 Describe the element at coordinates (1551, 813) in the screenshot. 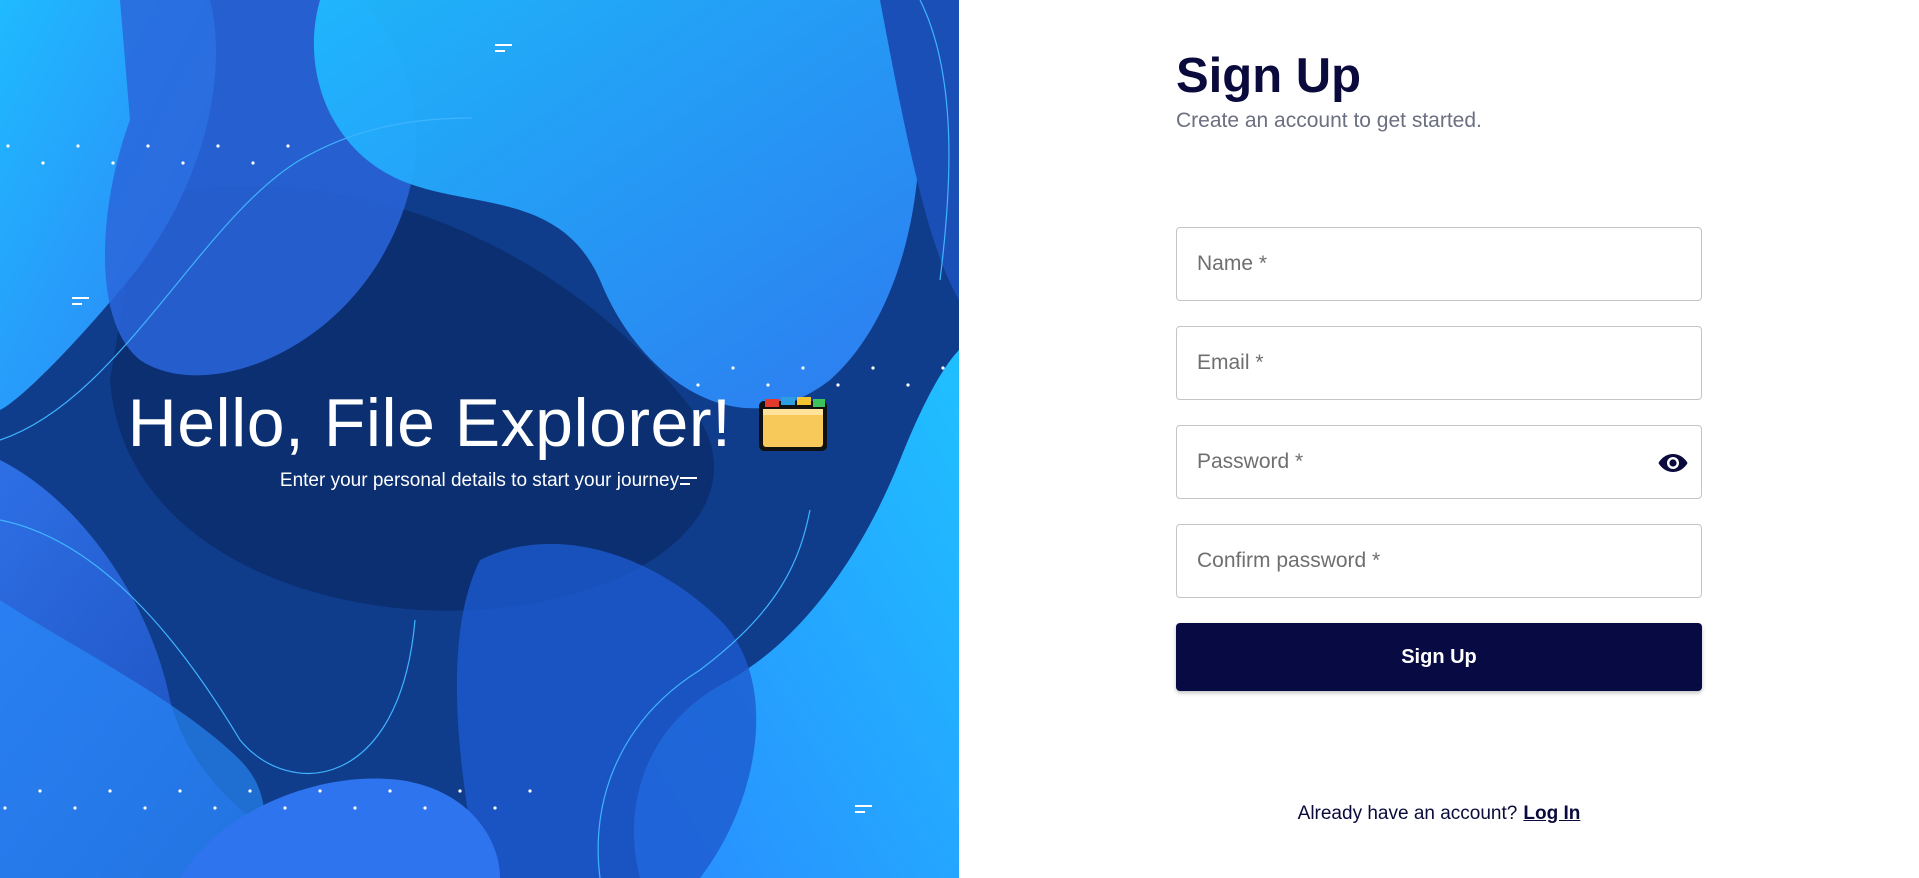

I see `log-in-link: Log In` at that location.